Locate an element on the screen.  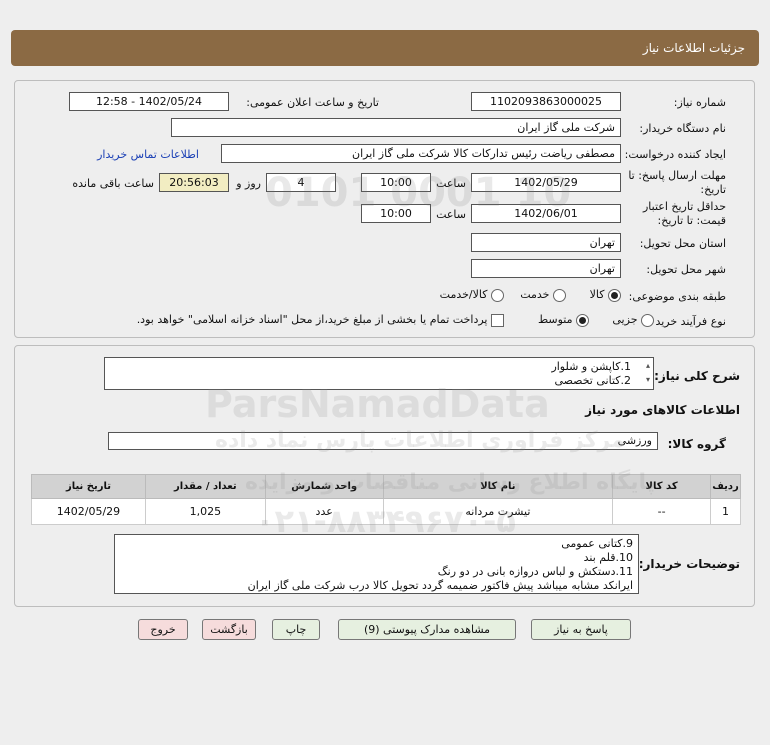
page-title: جزئیات اطلاعات نیاز is located at coordinates (693, 48).